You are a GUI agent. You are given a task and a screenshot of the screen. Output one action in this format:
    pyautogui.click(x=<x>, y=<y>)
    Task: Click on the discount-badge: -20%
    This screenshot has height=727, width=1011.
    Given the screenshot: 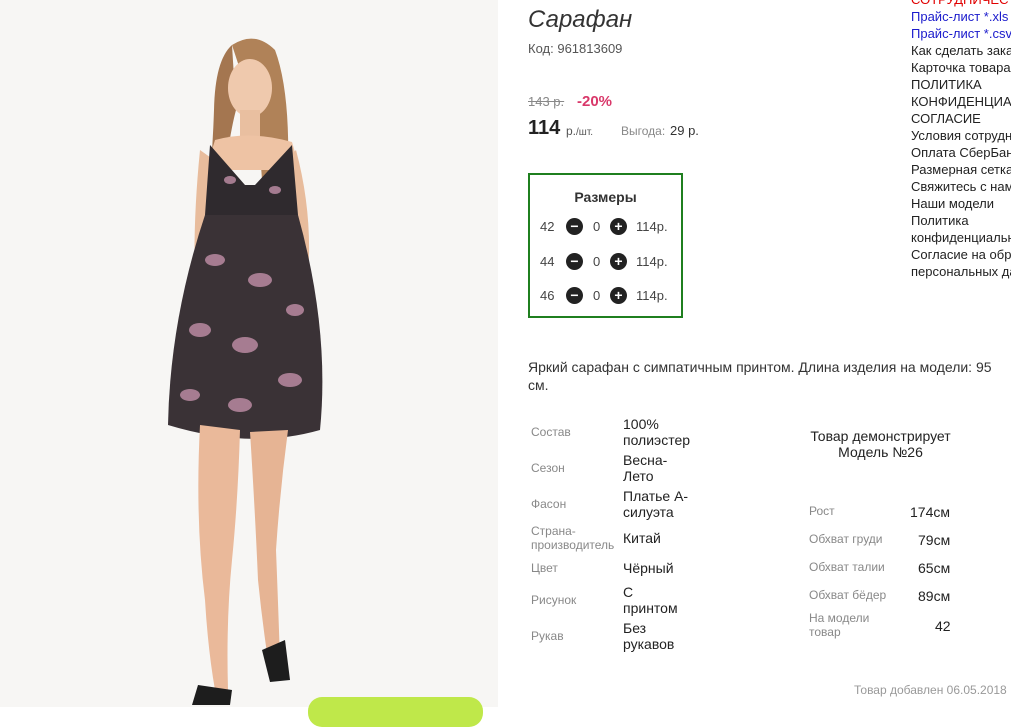 What is the action you would take?
    pyautogui.click(x=595, y=101)
    